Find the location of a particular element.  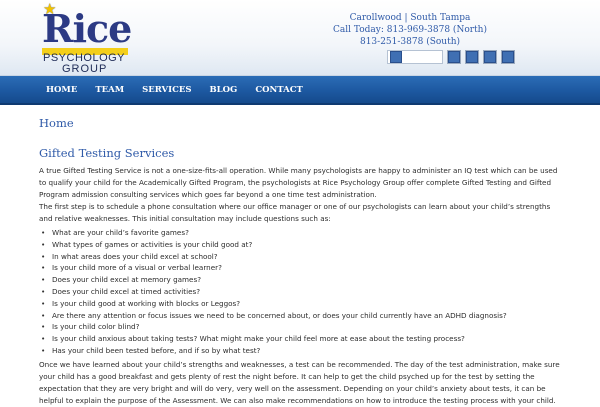

phone-south: 813-251-3878 (South) is located at coordinates (410, 42).